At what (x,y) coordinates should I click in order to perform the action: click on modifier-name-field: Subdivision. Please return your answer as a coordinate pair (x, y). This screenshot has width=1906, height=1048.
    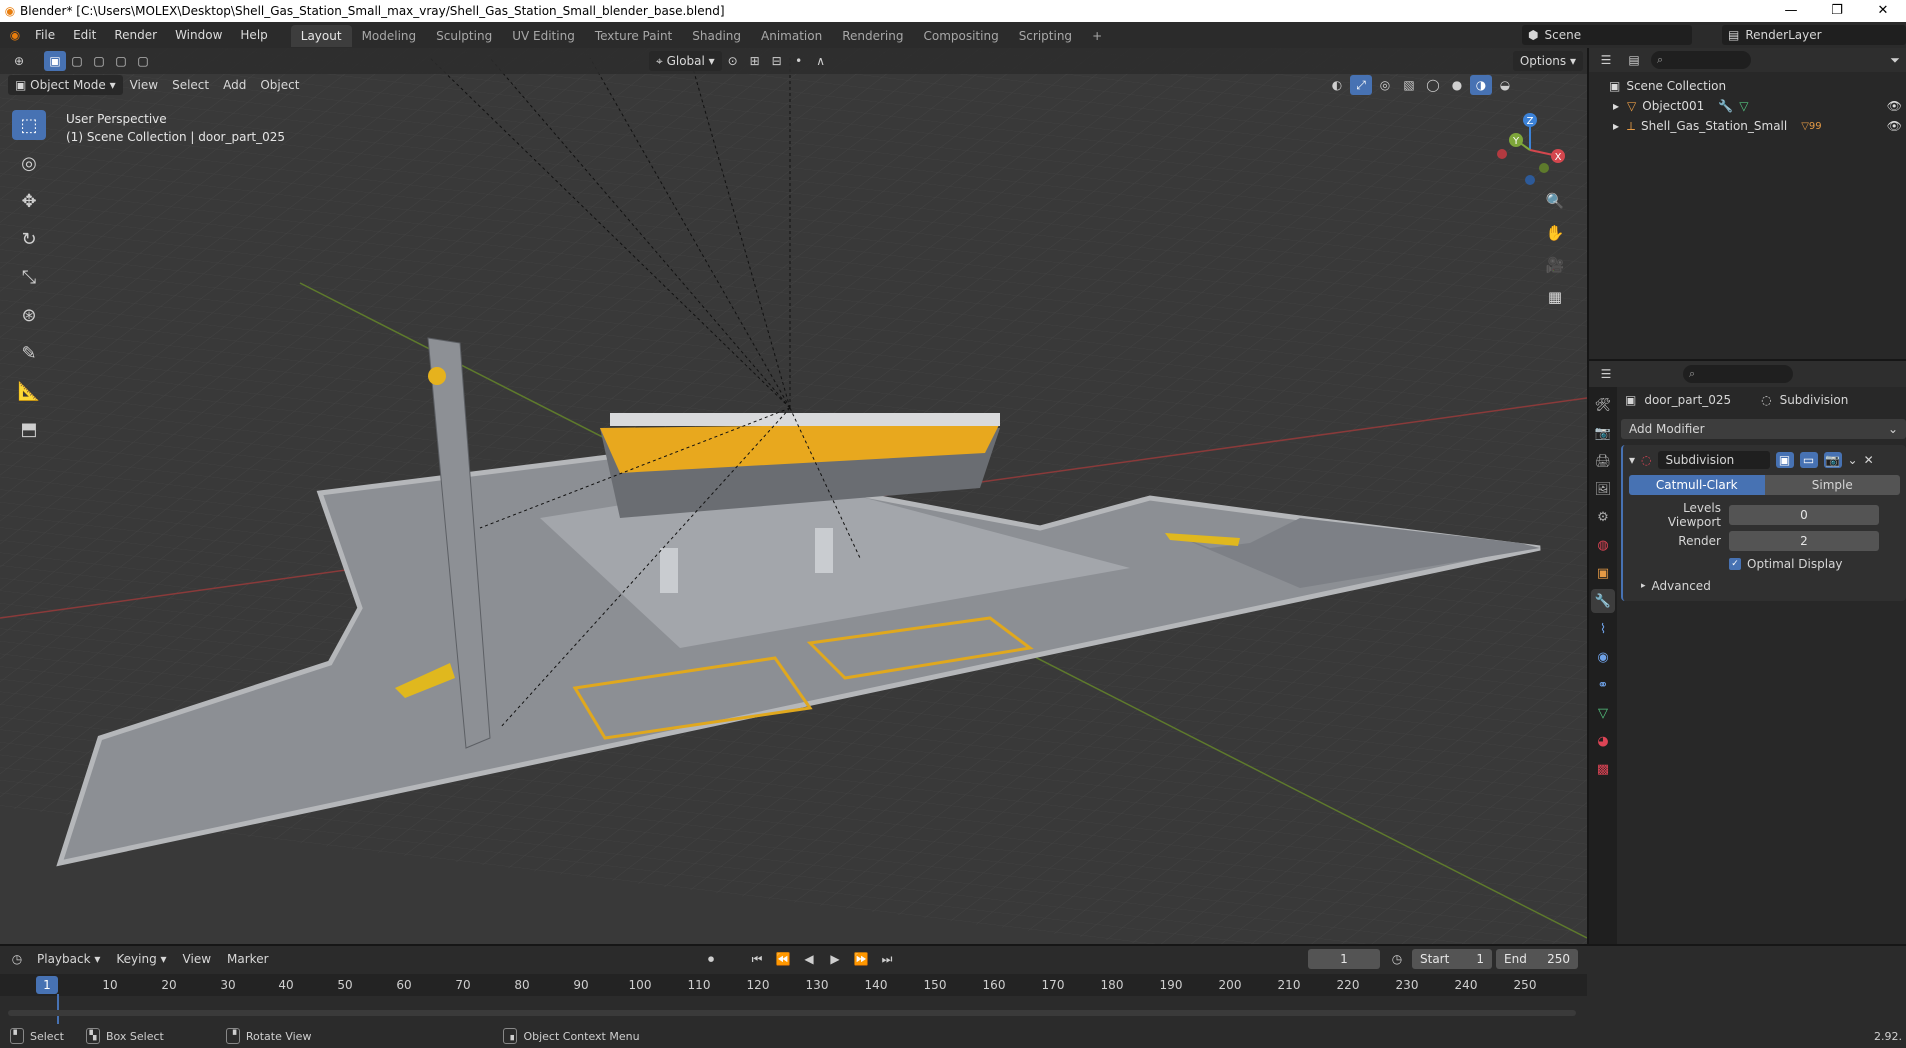
    Looking at the image, I should click on (1713, 460).